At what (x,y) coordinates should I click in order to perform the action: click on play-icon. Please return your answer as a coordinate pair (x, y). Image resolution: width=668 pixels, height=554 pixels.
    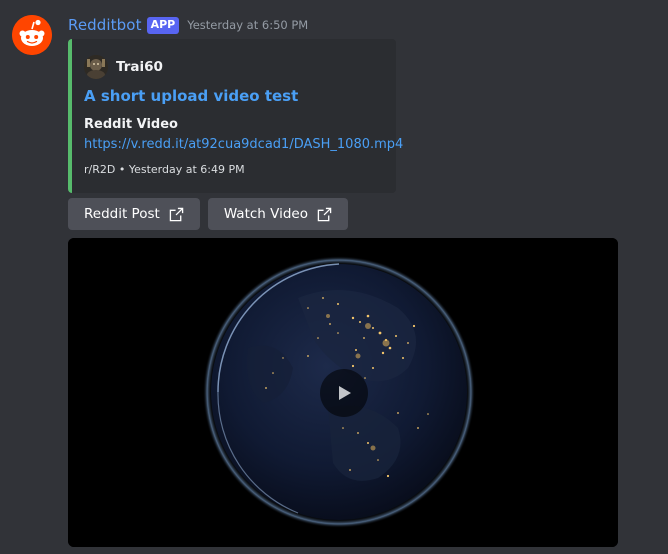
    Looking at the image, I should click on (345, 393).